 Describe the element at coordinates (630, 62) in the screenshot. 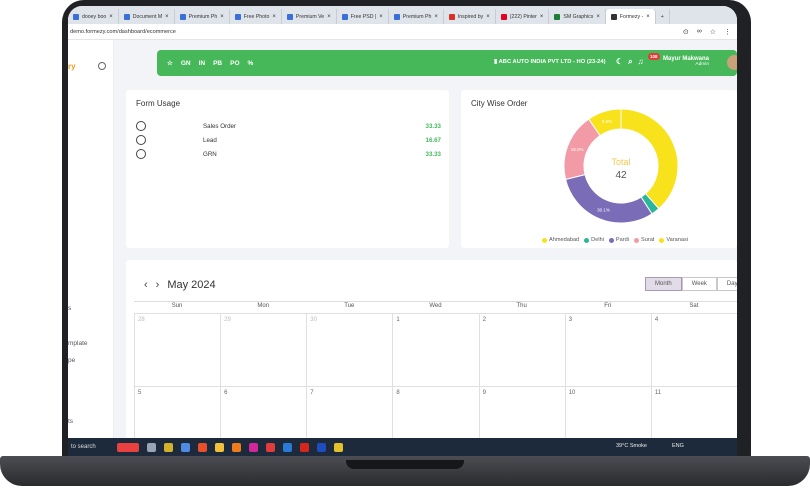

I see `search-icon: ⌕` at that location.